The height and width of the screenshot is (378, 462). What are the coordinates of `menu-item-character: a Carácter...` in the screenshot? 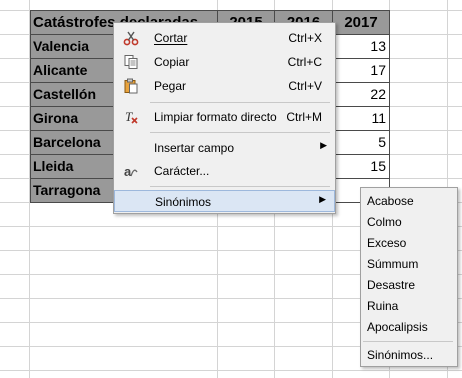 It's located at (224, 171).